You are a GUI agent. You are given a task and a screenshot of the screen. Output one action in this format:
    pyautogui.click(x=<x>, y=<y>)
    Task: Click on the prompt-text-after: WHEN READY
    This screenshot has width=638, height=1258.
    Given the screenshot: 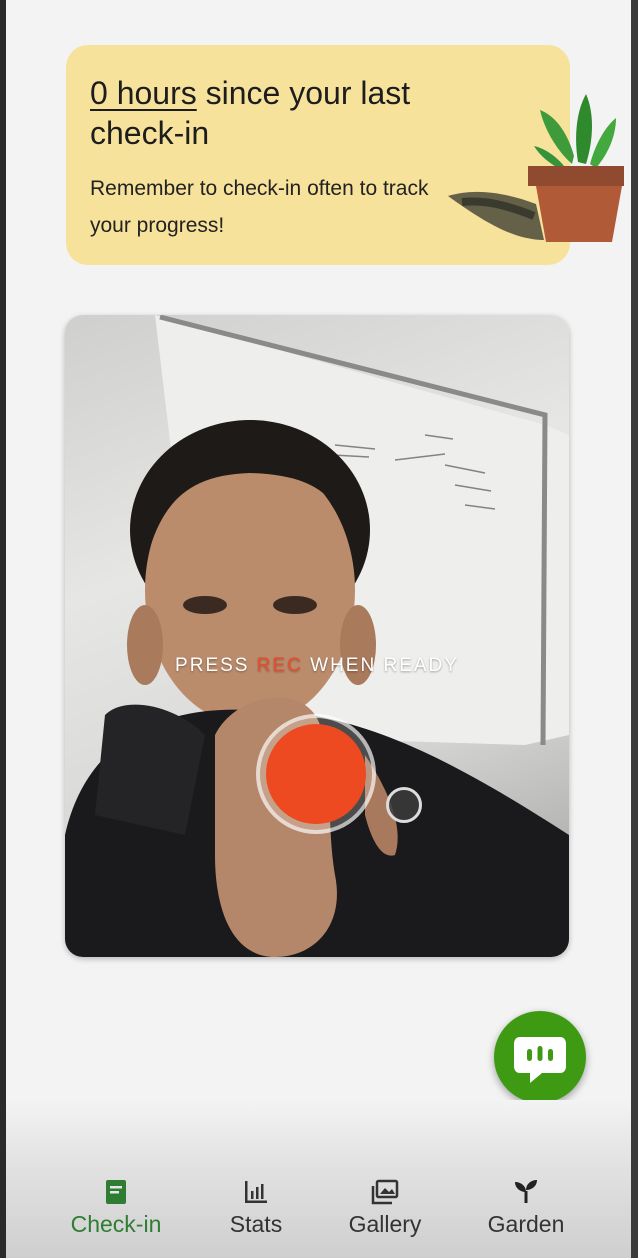 What is the action you would take?
    pyautogui.click(x=380, y=665)
    